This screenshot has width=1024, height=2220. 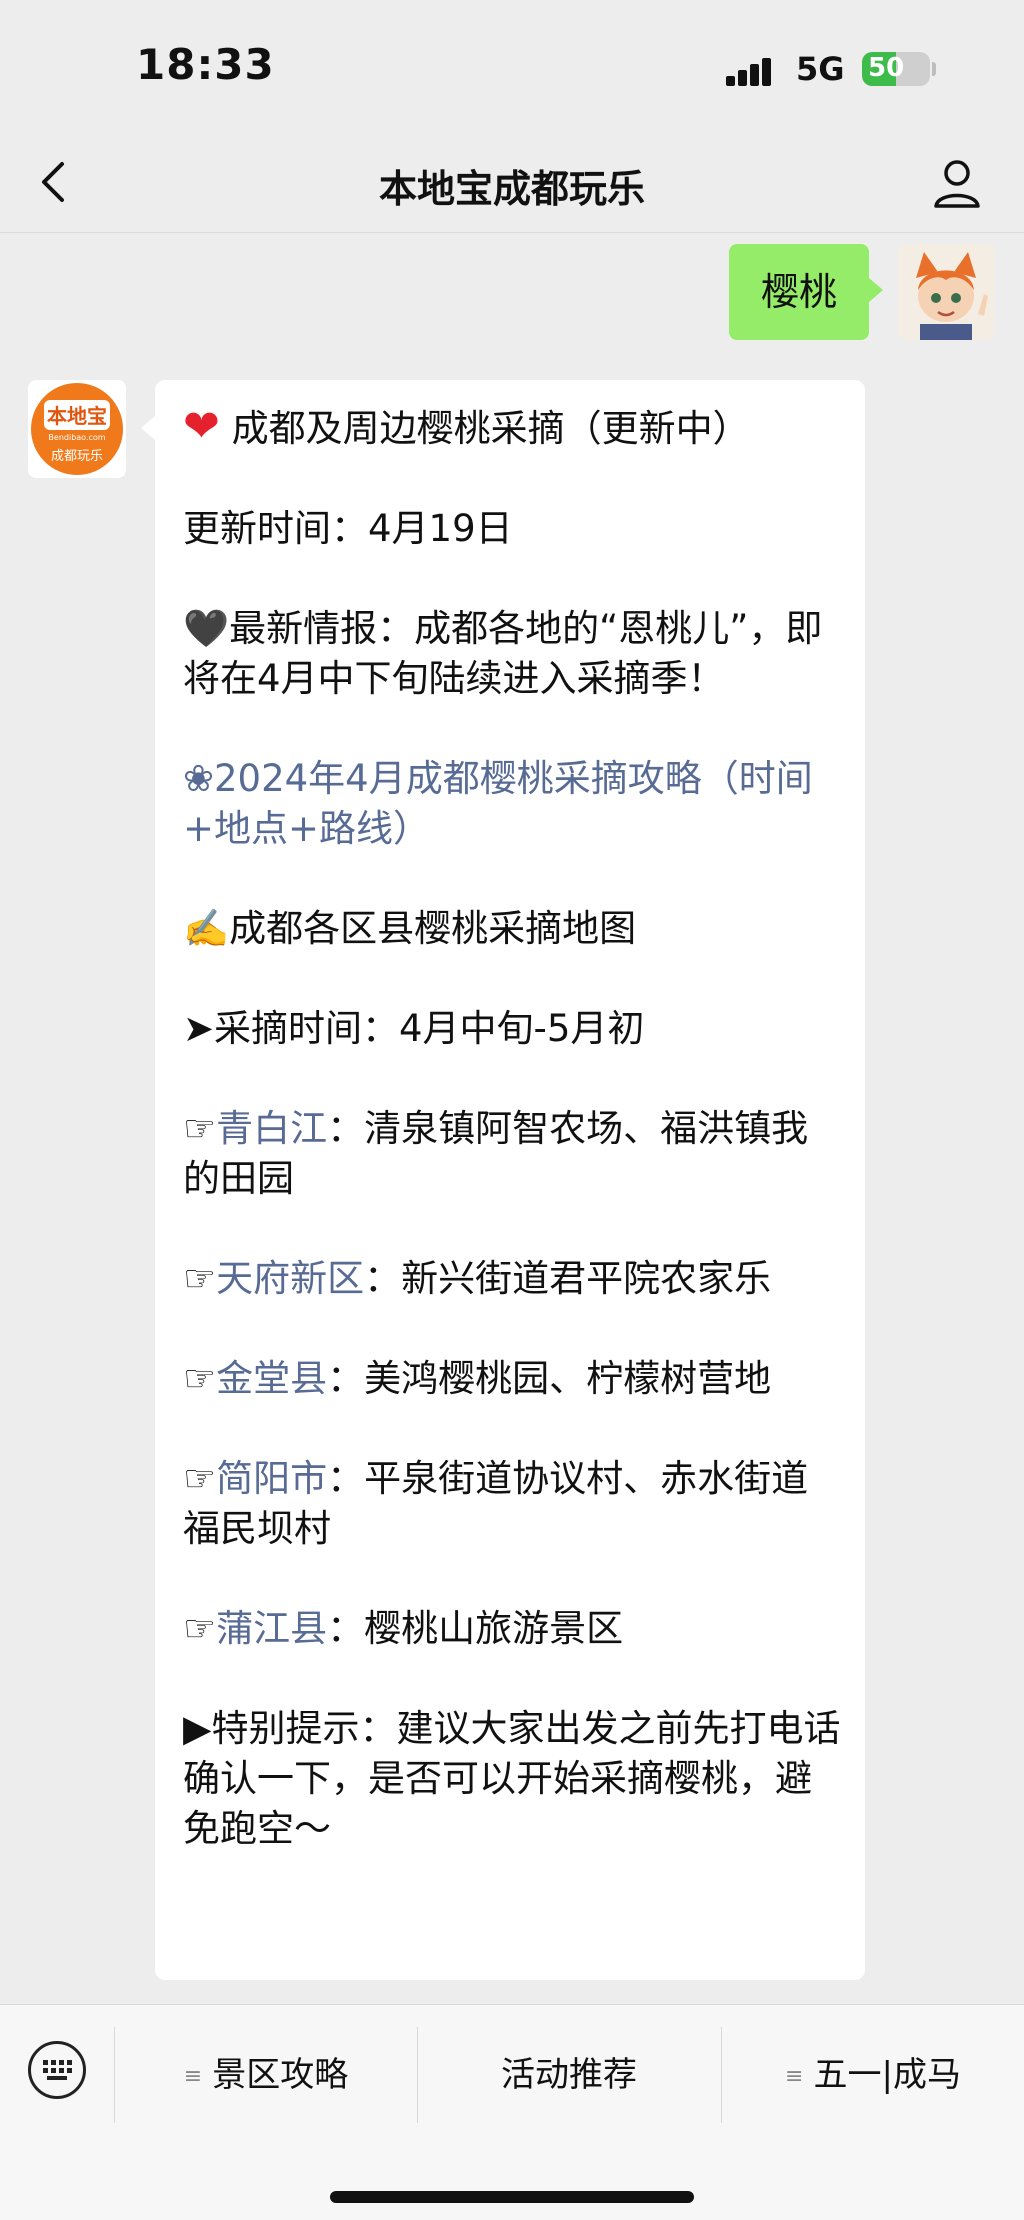 What do you see at coordinates (512, 65) in the screenshot?
I see `status-bar: 18:33 5G 50` at bounding box center [512, 65].